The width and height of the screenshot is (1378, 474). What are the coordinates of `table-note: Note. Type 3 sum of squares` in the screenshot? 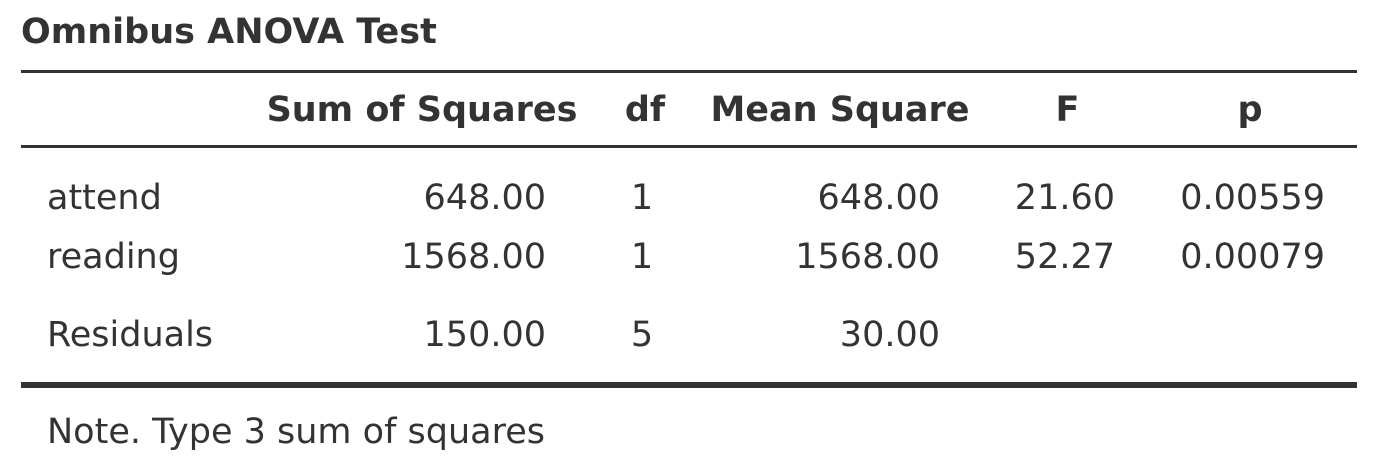 It's located at (296, 432).